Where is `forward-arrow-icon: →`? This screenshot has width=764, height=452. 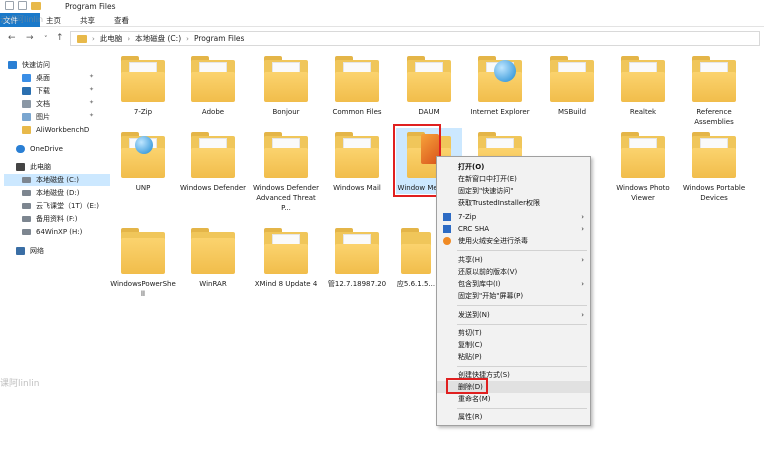
forward-arrow-icon: → is located at coordinates (30, 38).